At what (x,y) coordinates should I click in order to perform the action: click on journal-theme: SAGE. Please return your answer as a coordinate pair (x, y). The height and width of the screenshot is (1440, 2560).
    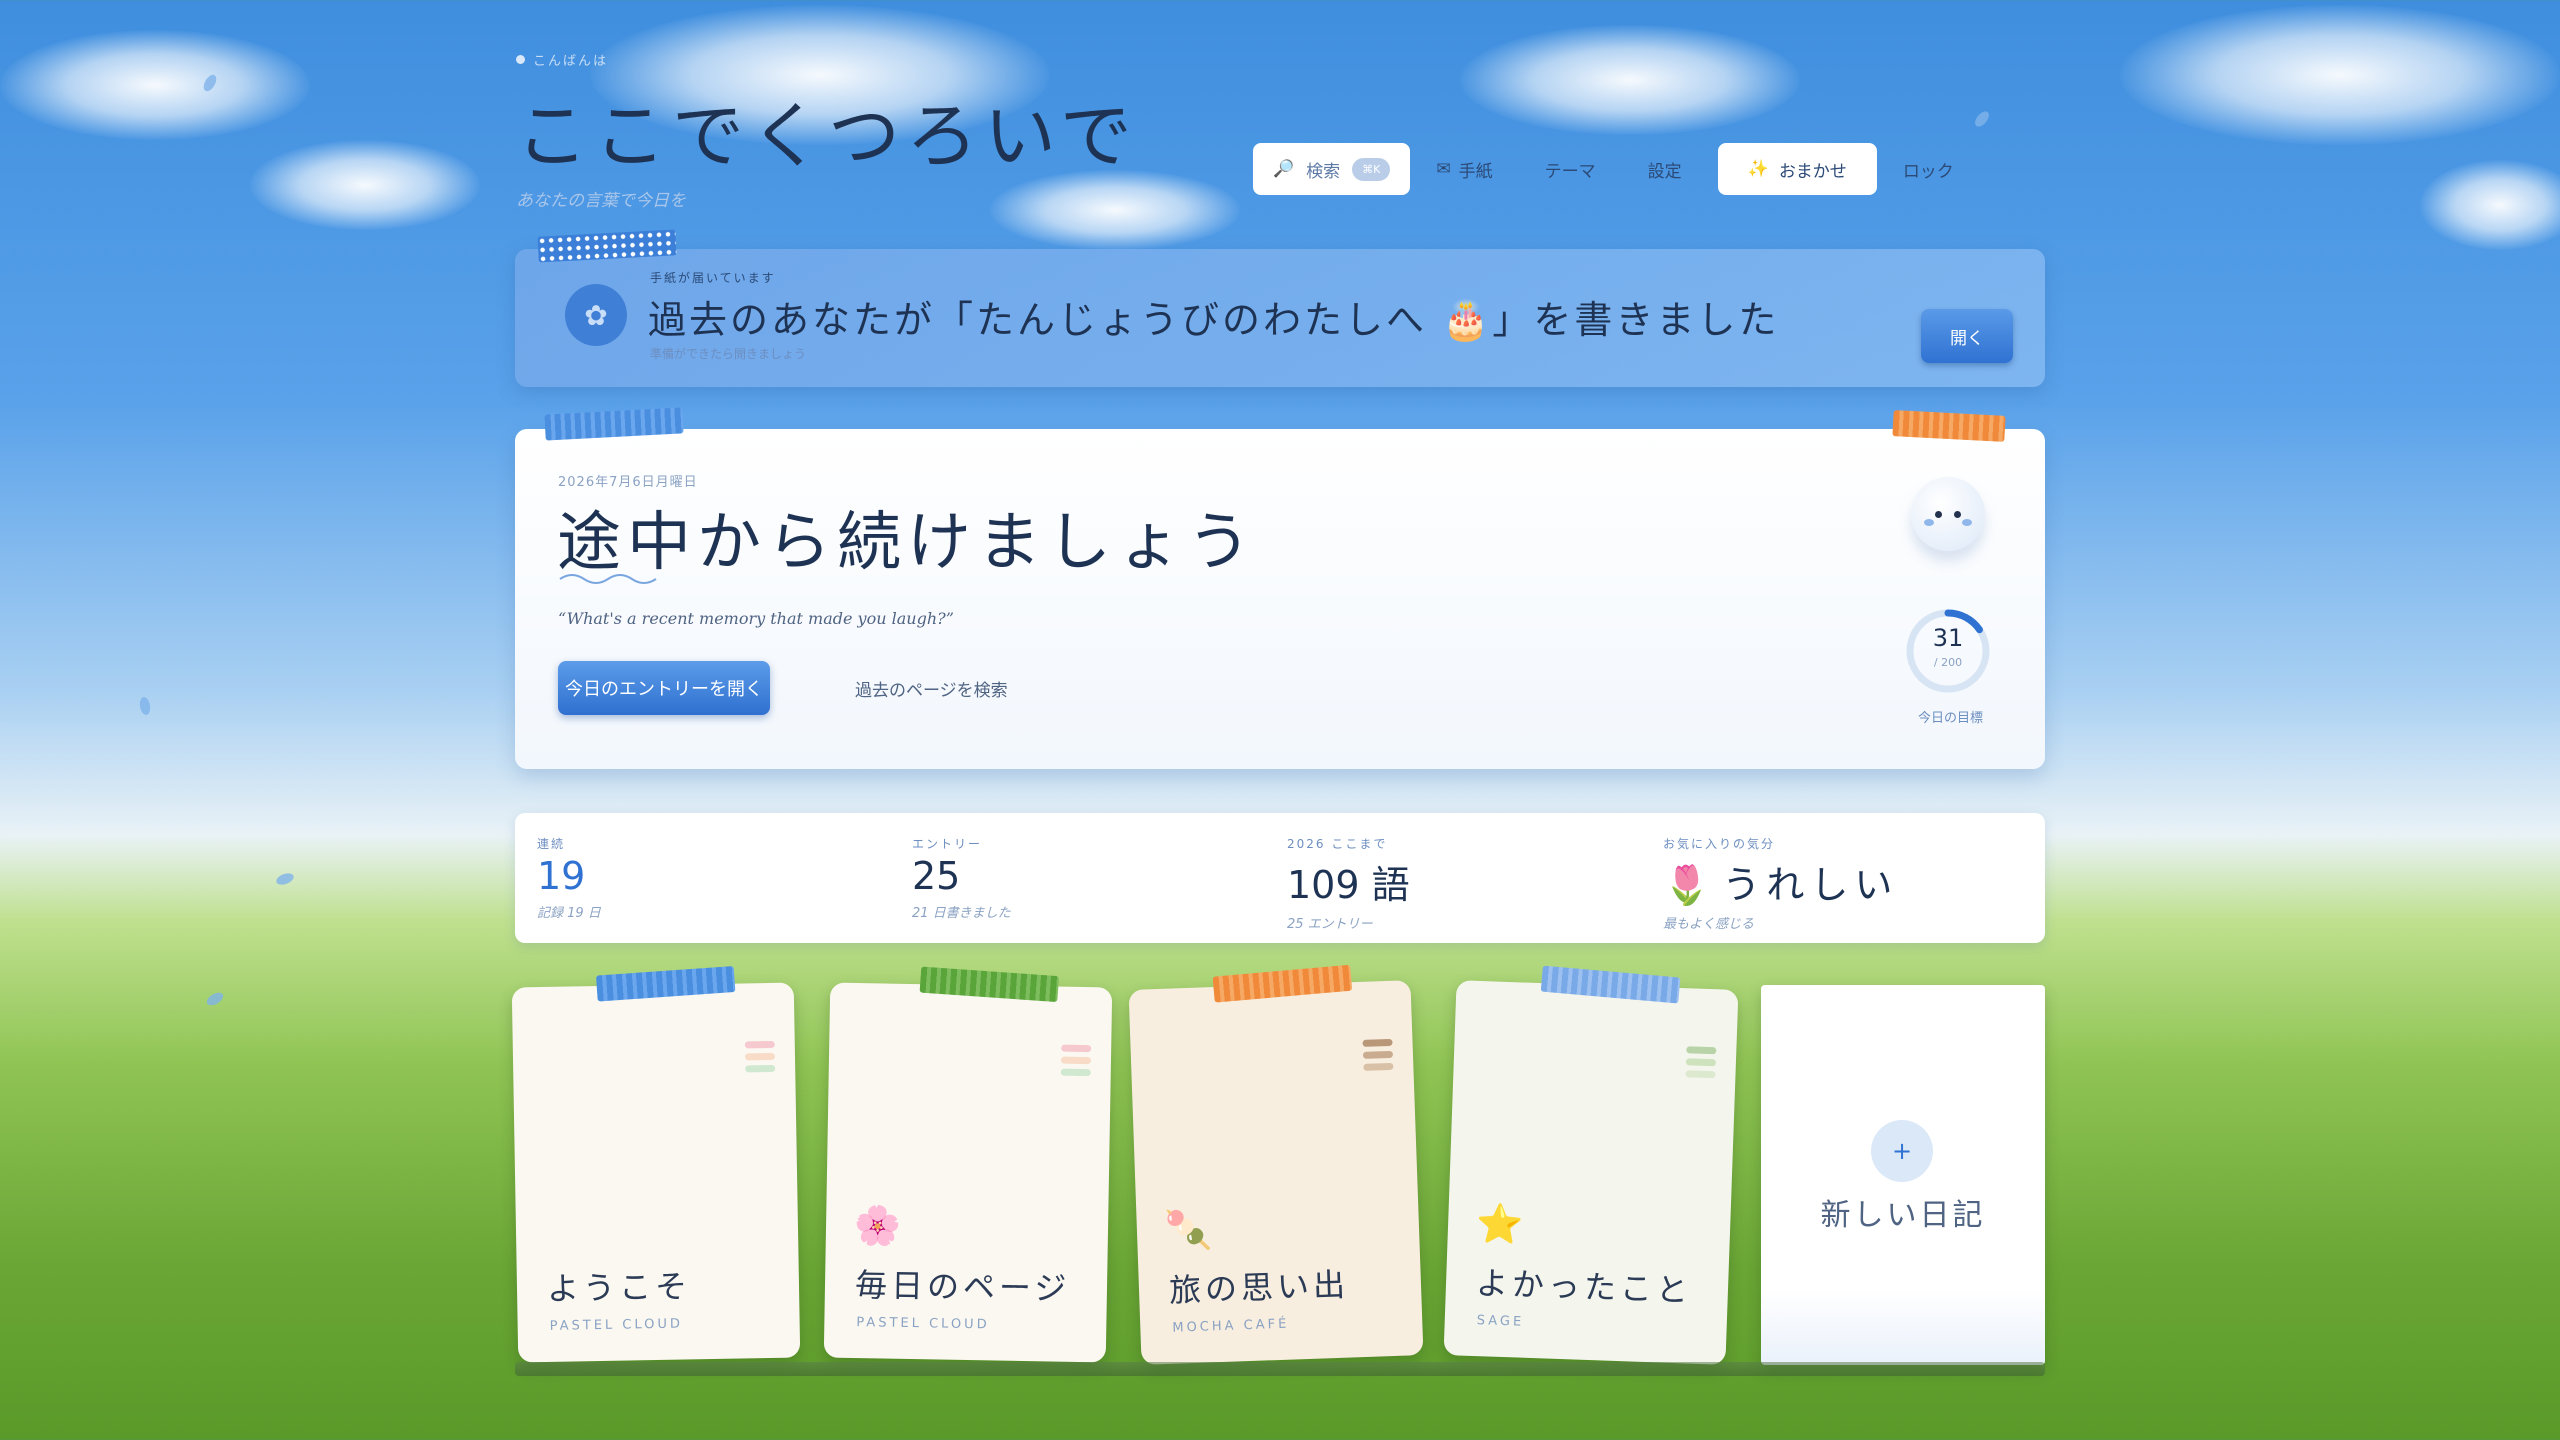
    Looking at the image, I should click on (1500, 1321).